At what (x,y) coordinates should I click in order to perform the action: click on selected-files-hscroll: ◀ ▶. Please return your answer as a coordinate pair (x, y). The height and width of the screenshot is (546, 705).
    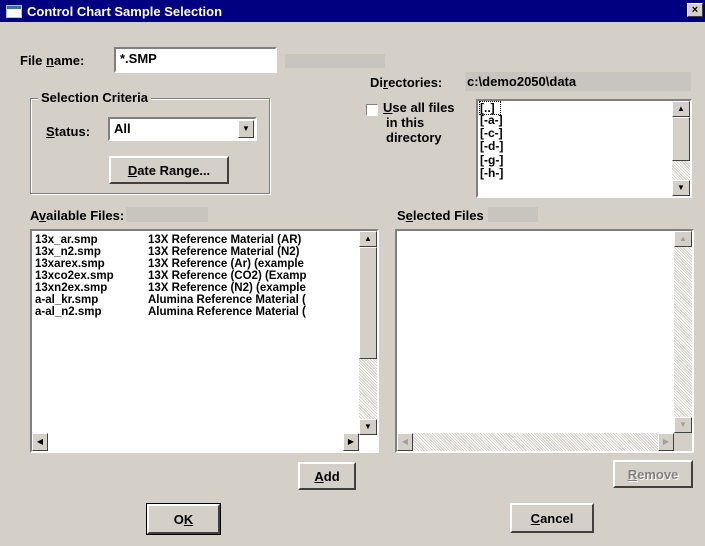
    Looking at the image, I should click on (535, 442).